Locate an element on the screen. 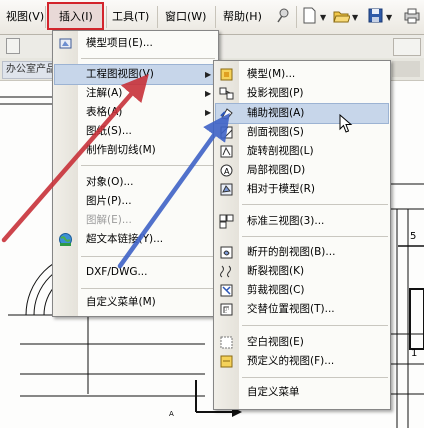  menu-view: 视图(V) is located at coordinates (25, 17).